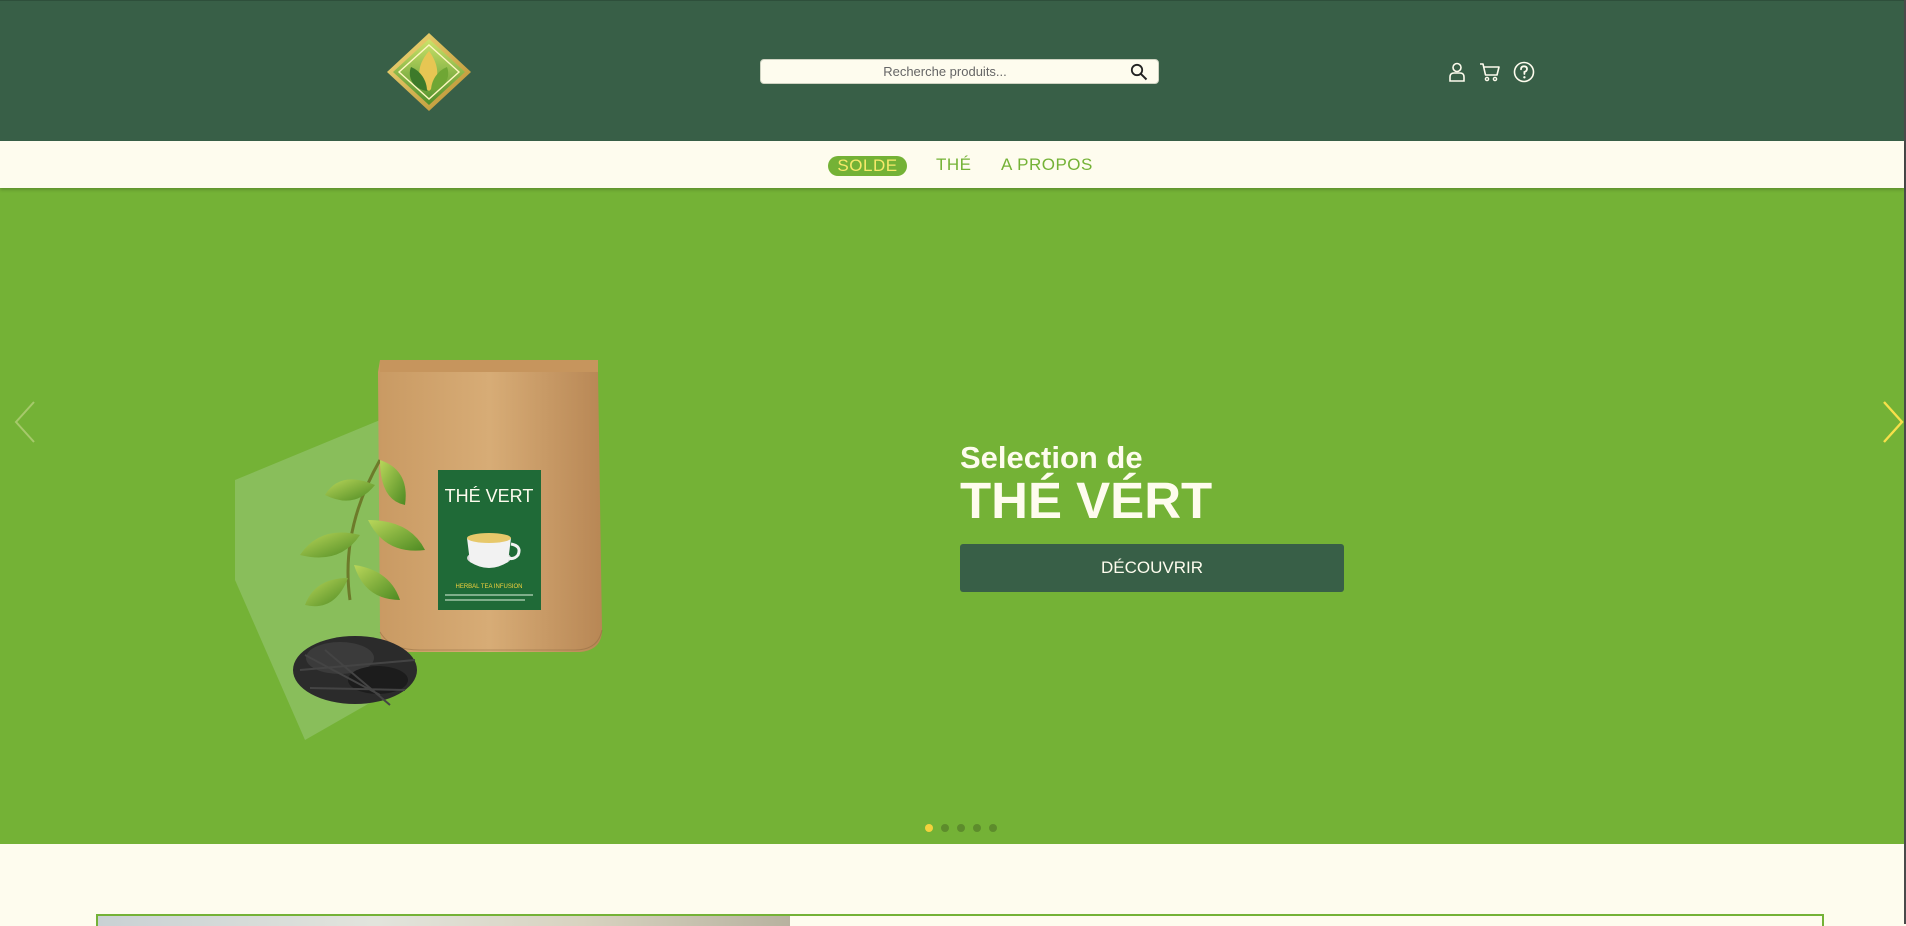 The width and height of the screenshot is (1906, 926). I want to click on tea-package-image: THÉ VERT HERBAL TEA INFUSION, so click(420, 545).